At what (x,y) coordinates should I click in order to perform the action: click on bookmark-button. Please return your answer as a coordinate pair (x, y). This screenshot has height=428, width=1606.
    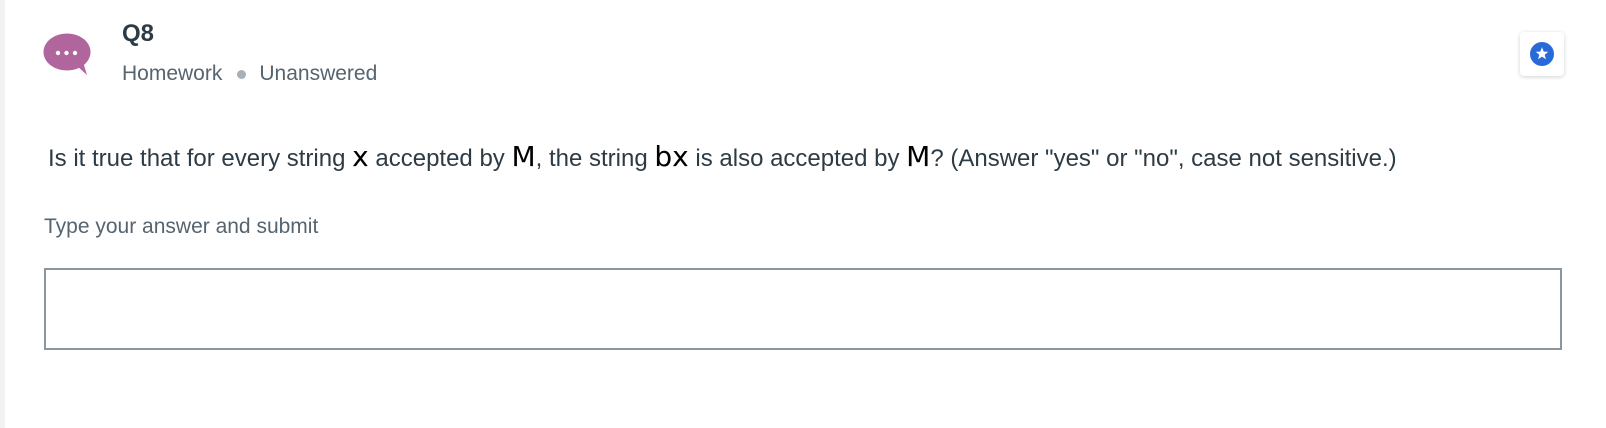
    Looking at the image, I should click on (1542, 54).